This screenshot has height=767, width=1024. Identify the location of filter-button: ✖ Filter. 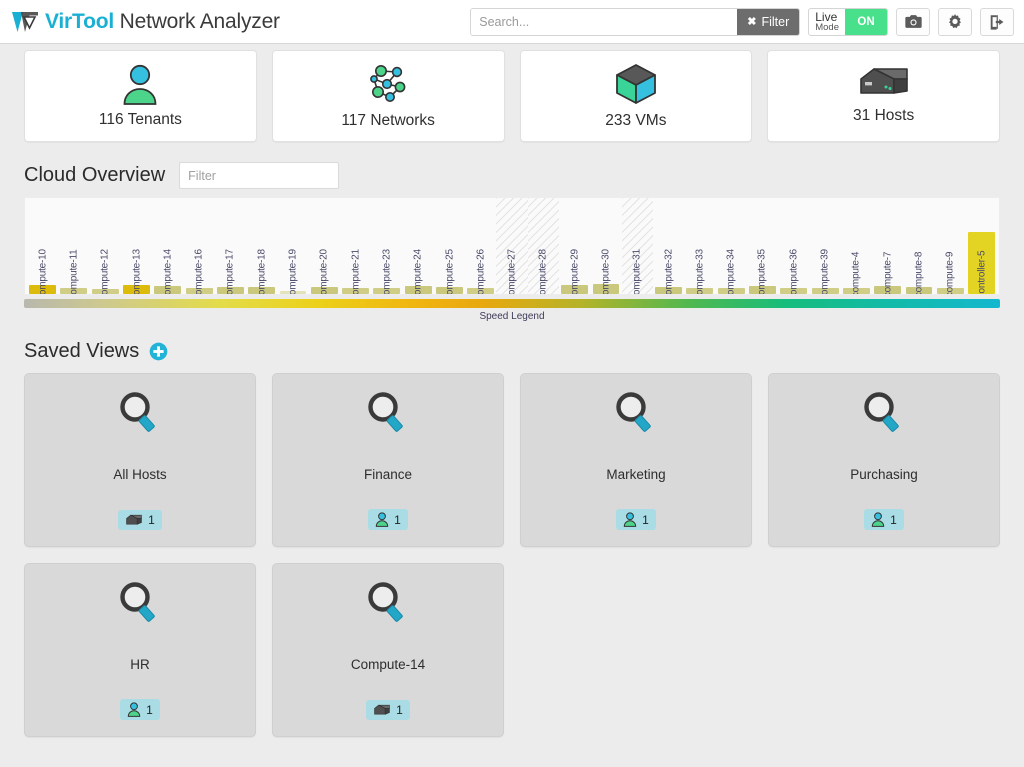
(768, 21).